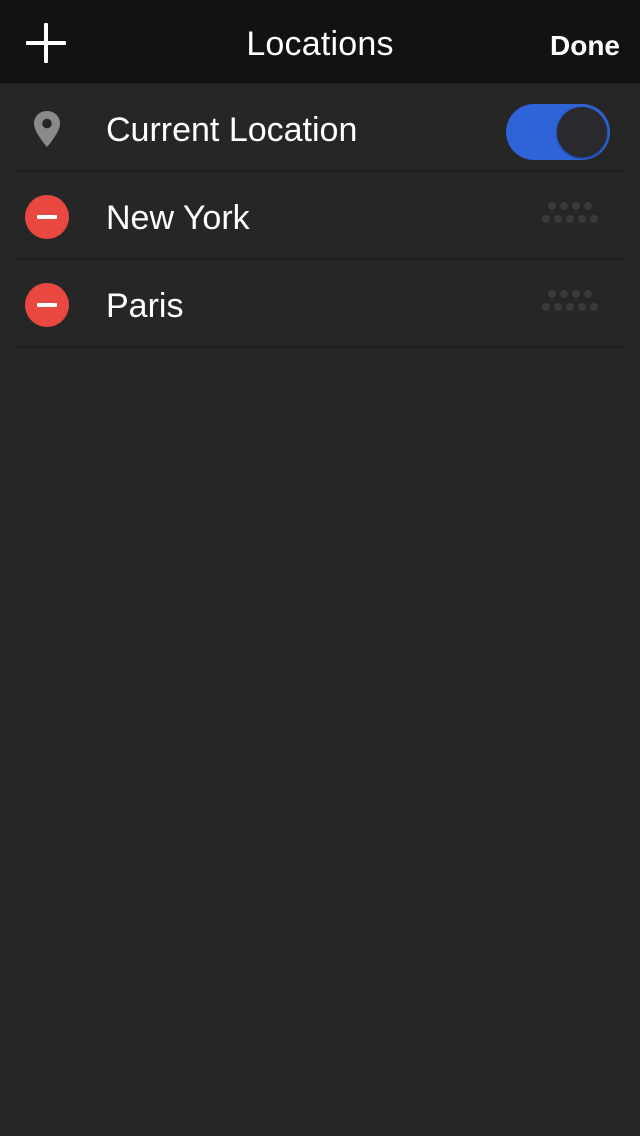 This screenshot has height=1136, width=640. What do you see at coordinates (232, 130) in the screenshot?
I see `current-location-label: Current Location` at bounding box center [232, 130].